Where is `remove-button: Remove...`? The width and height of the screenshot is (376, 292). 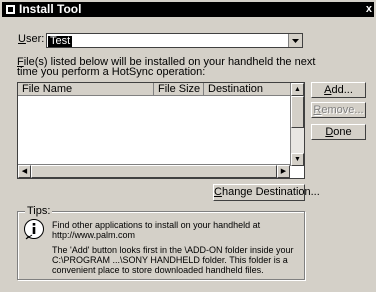 remove-button: Remove... is located at coordinates (338, 110).